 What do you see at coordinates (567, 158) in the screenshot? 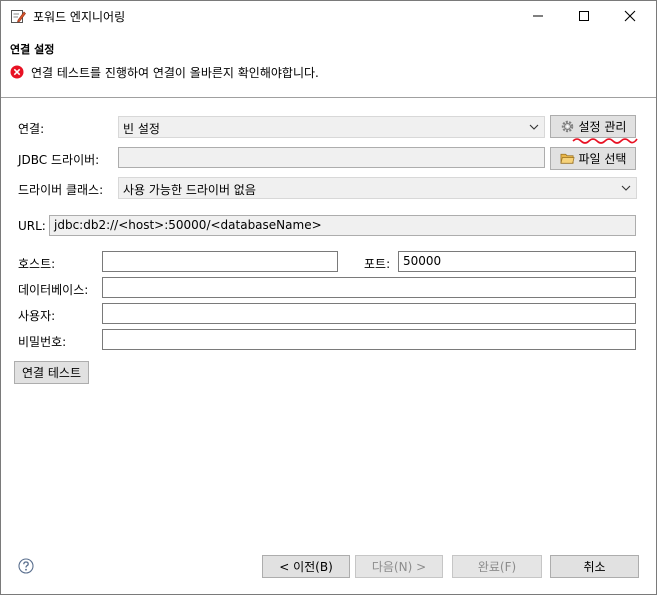
I see `folder-icon` at bounding box center [567, 158].